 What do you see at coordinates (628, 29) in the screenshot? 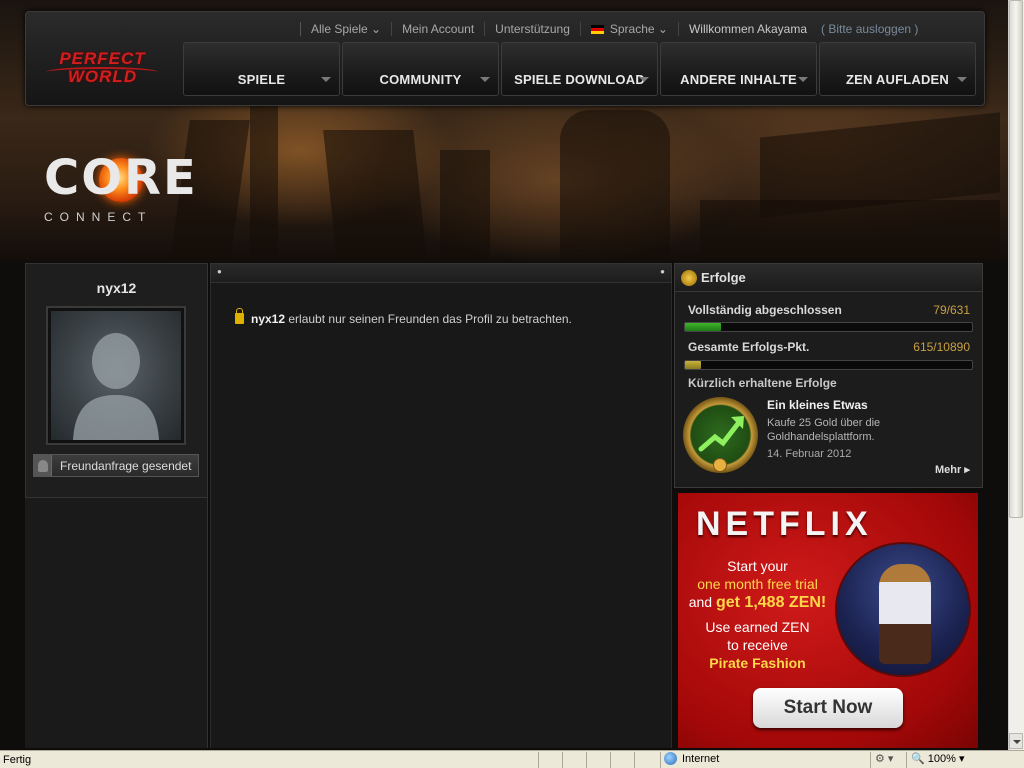
I see `language-menu: Sprache ⌄` at bounding box center [628, 29].